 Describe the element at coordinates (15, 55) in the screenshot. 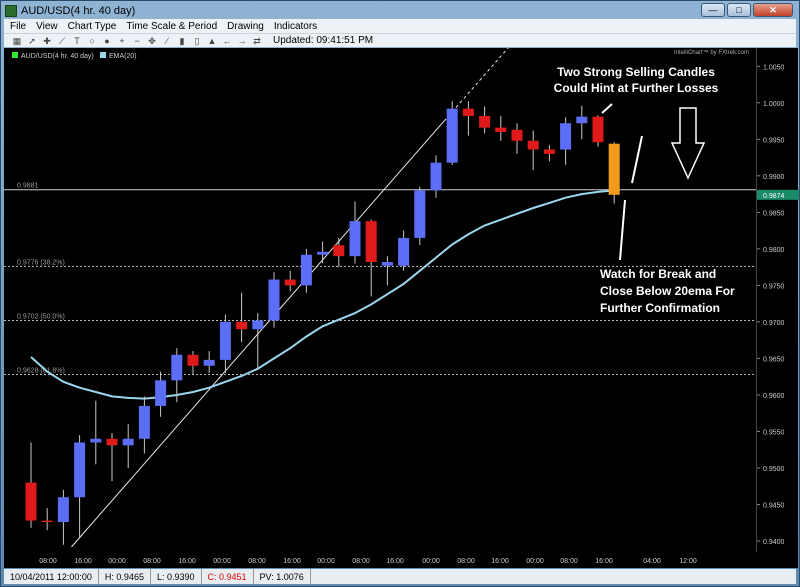

I see `series-legend-swatch` at that location.